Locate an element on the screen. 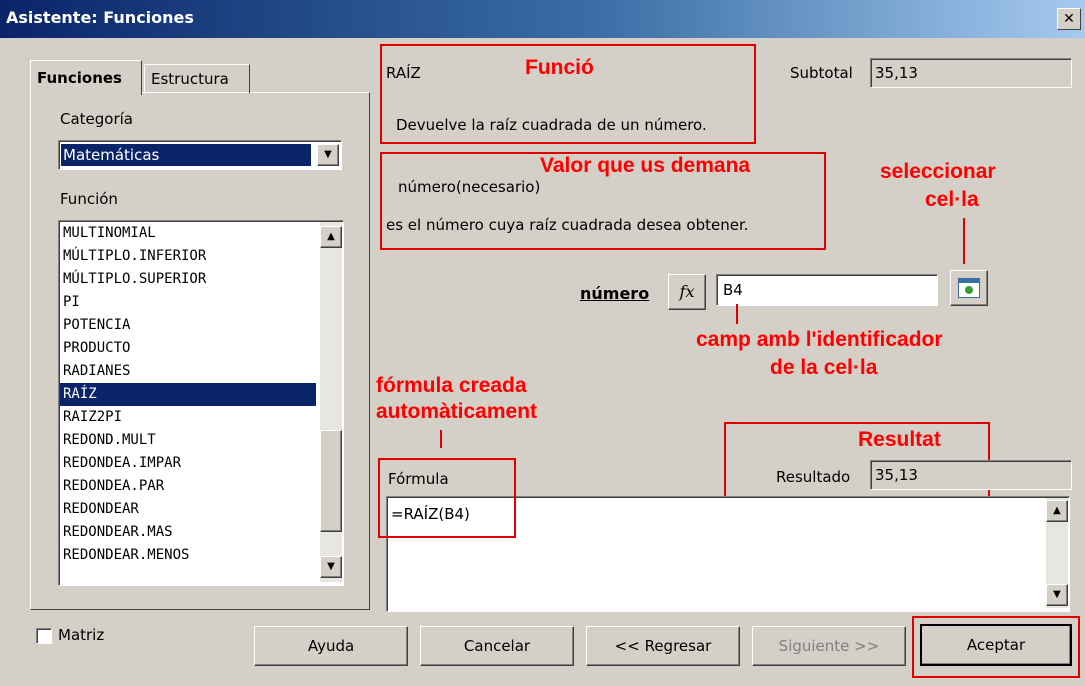 This screenshot has width=1085, height=686. list-item: REDONDEA.PAR is located at coordinates (188, 486).